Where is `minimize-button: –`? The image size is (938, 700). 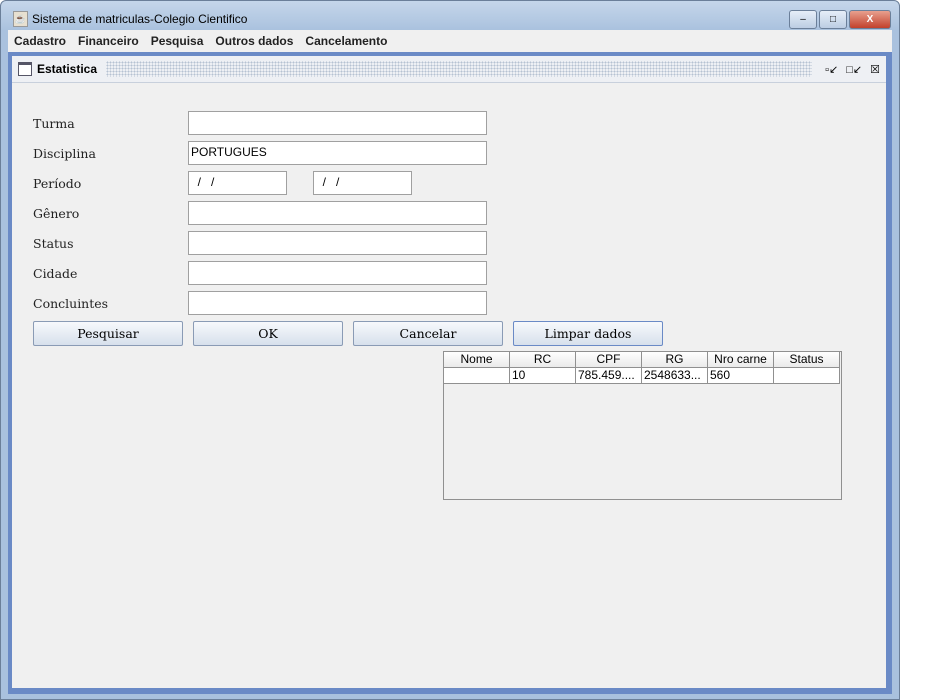 minimize-button: – is located at coordinates (803, 19).